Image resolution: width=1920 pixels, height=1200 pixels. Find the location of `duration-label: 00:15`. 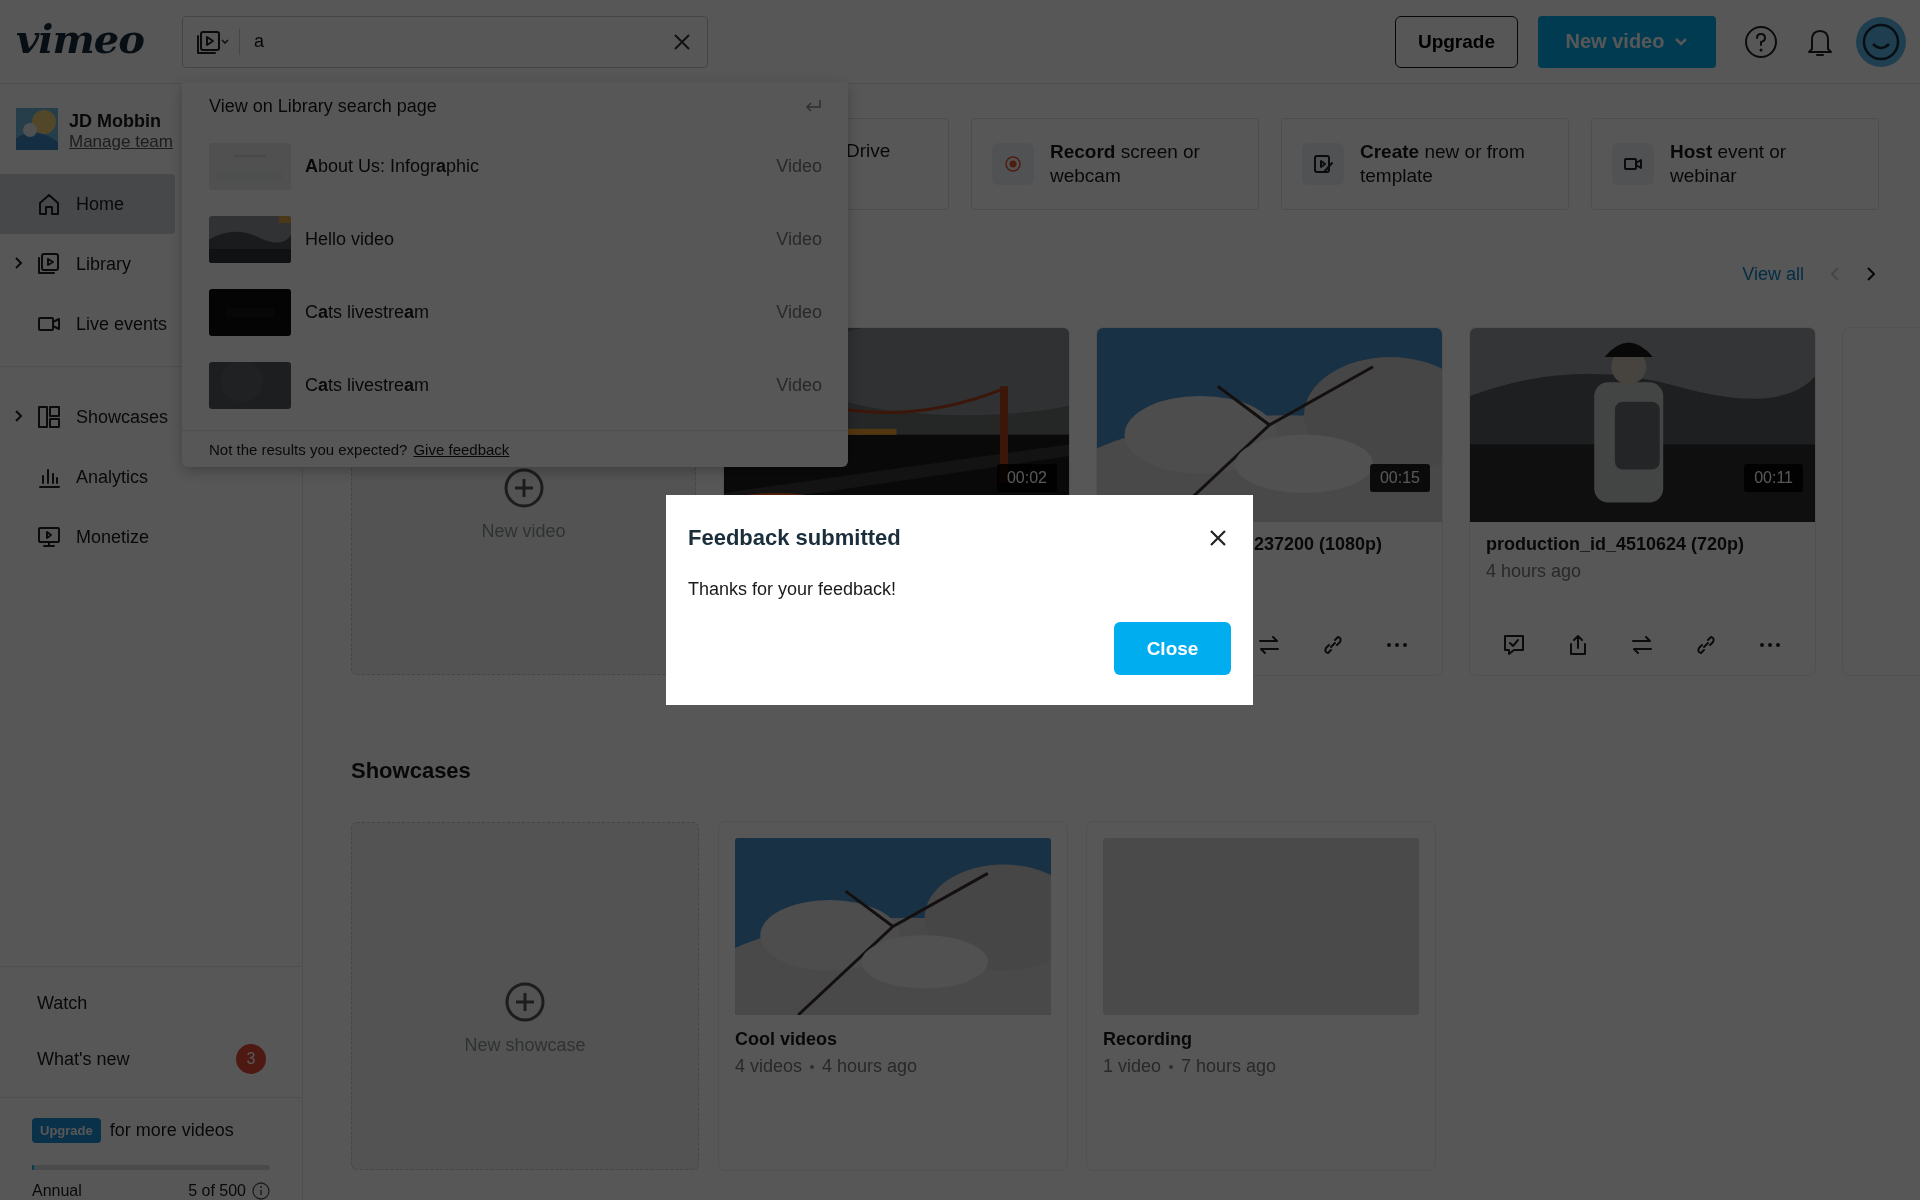

duration-label: 00:15 is located at coordinates (1399, 478).